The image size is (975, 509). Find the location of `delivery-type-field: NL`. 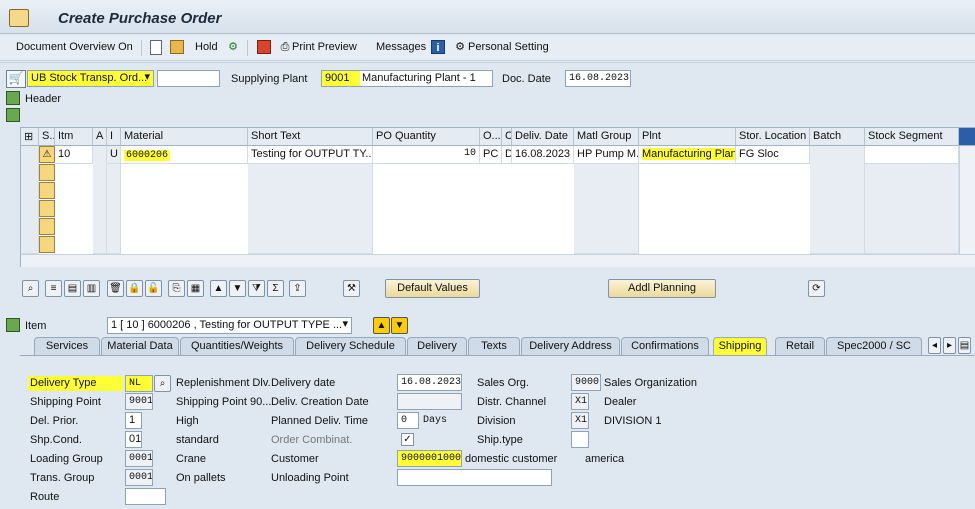

delivery-type-field: NL is located at coordinates (139, 383).